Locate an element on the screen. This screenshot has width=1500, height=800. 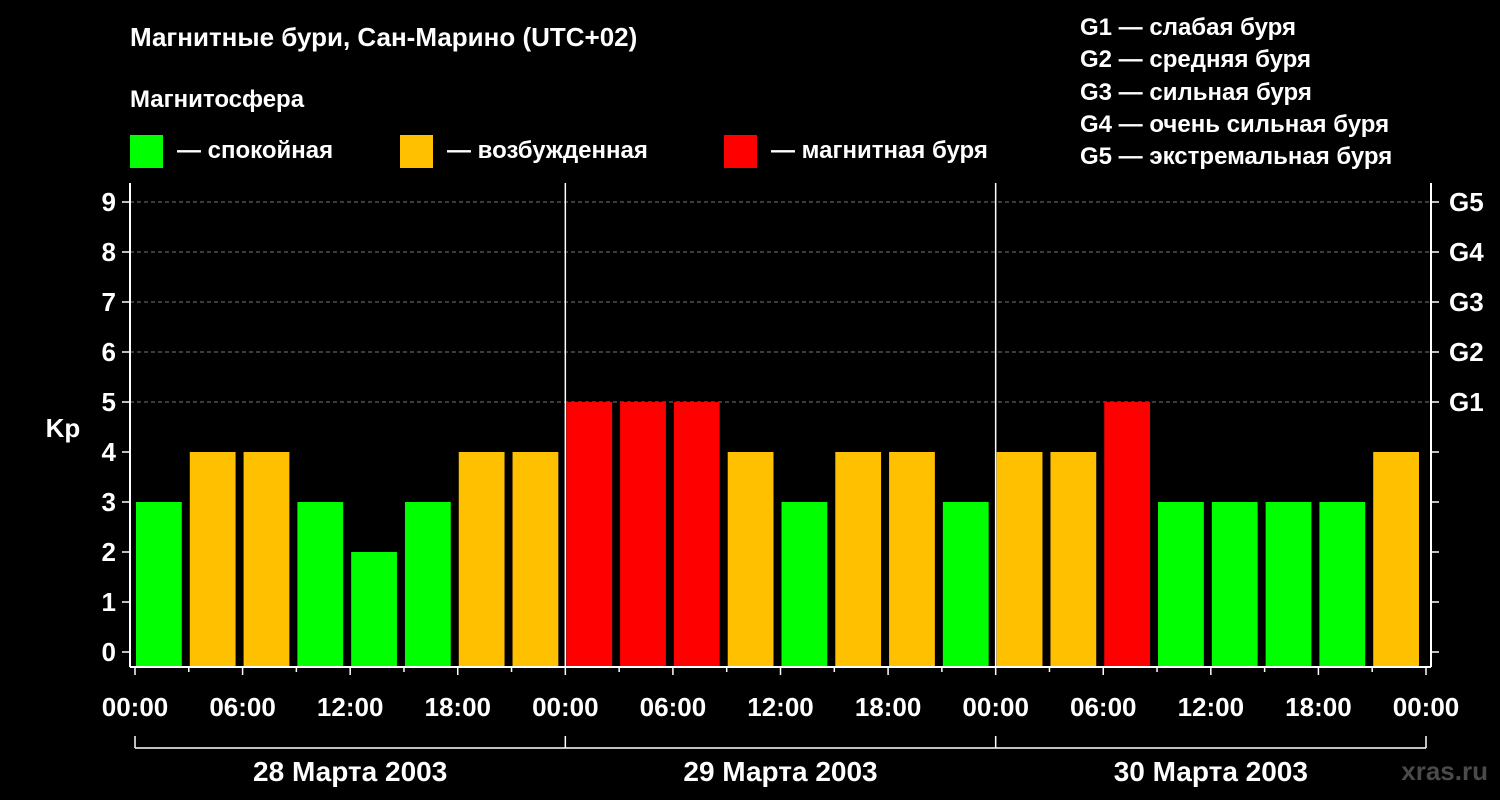
y-tick-label: 3 is located at coordinates (109, 502).